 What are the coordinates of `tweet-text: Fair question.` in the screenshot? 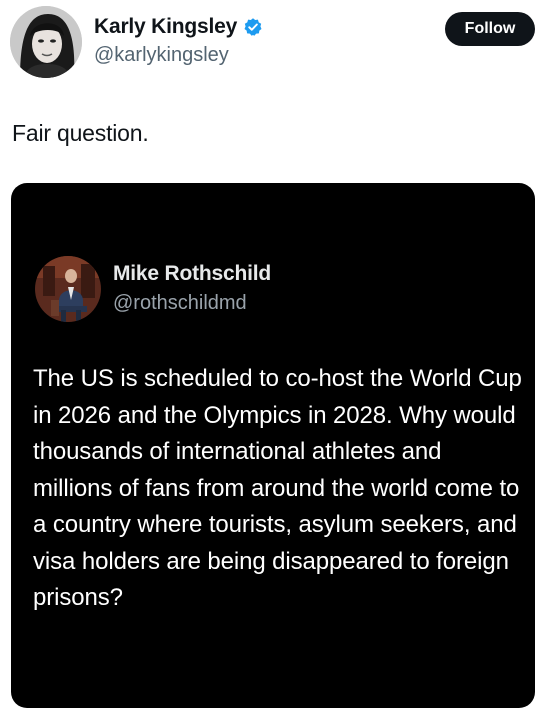 It's located at (80, 133).